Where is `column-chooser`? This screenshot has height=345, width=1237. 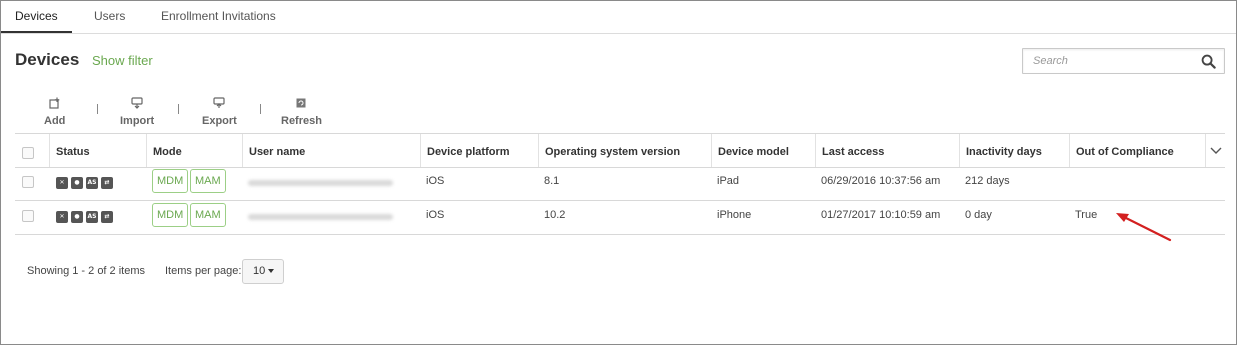
column-chooser is located at coordinates (1215, 150).